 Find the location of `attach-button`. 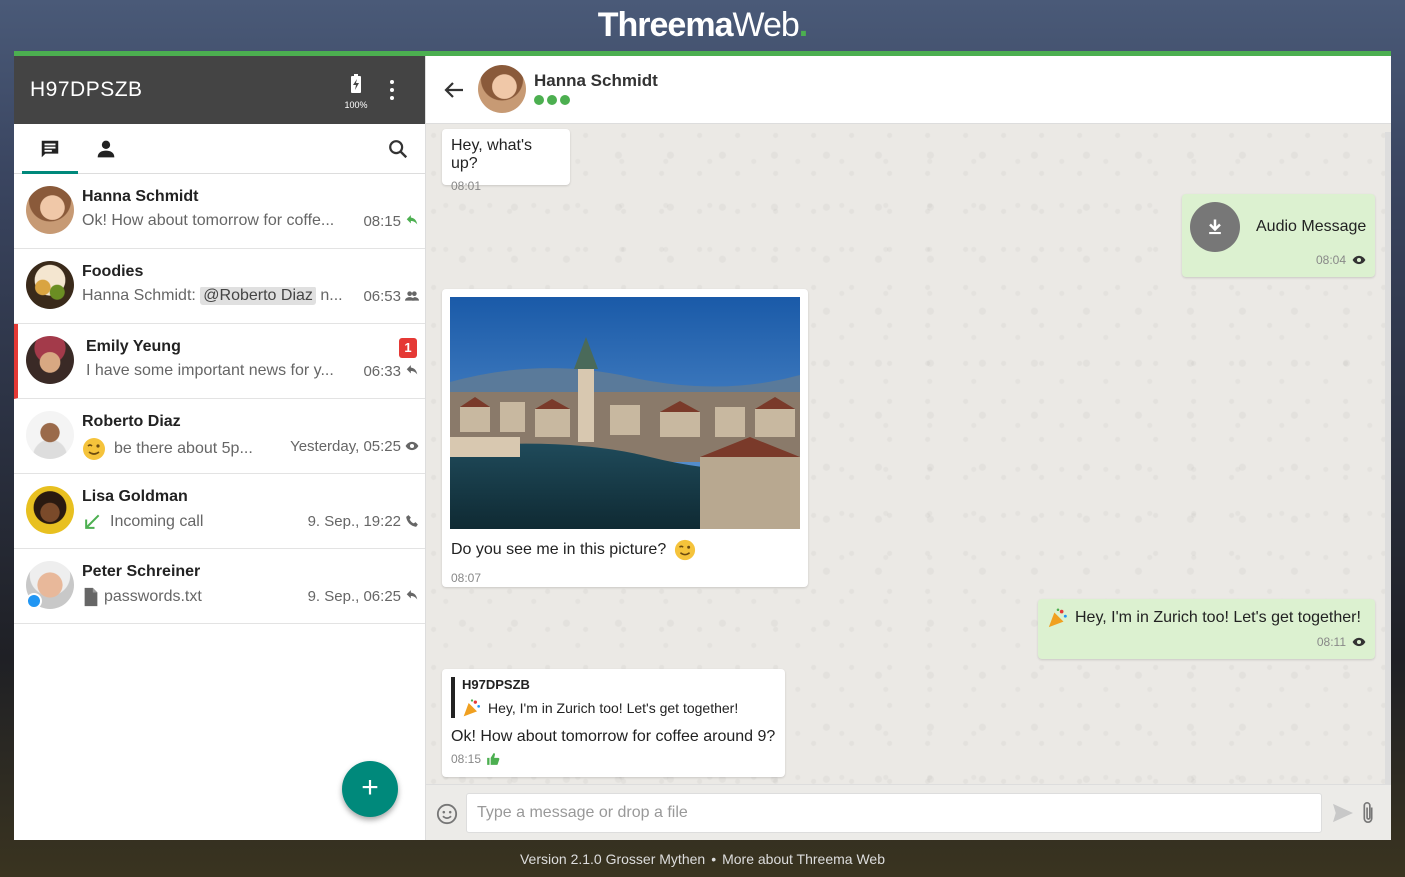

attach-button is located at coordinates (1368, 815).